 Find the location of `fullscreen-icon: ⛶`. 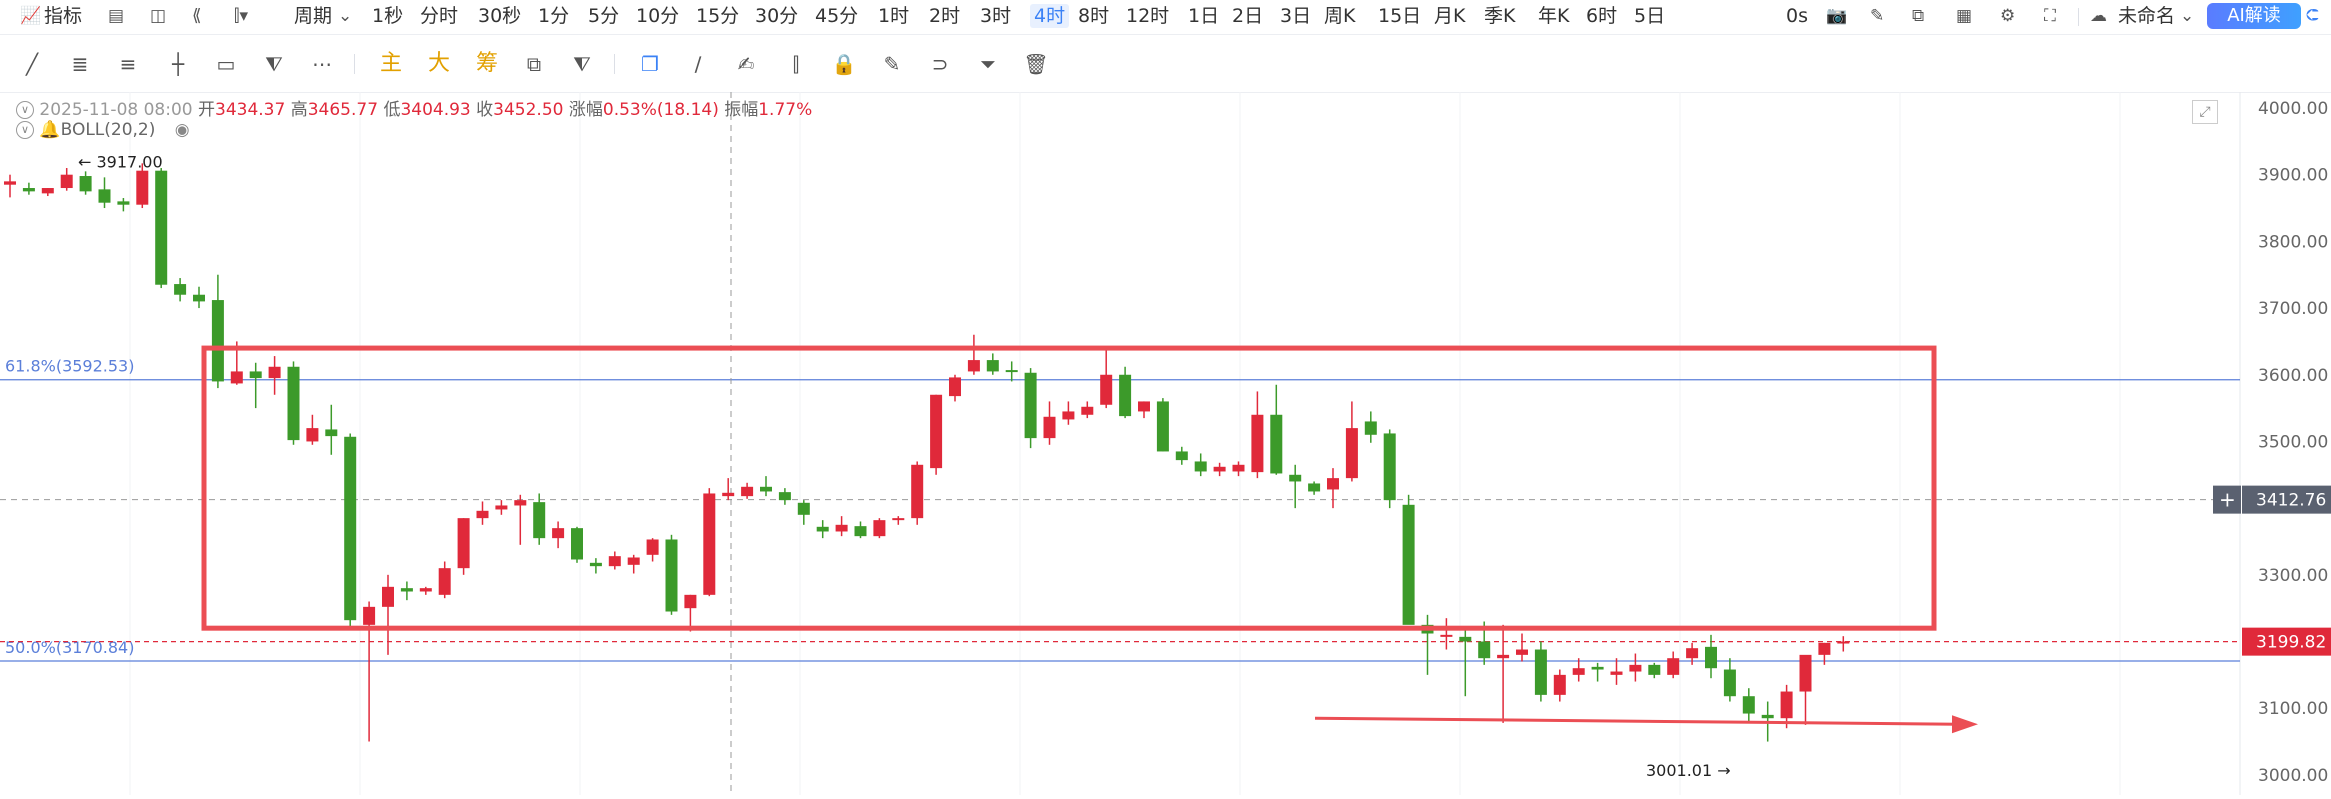

fullscreen-icon: ⛶ is located at coordinates (2050, 16).